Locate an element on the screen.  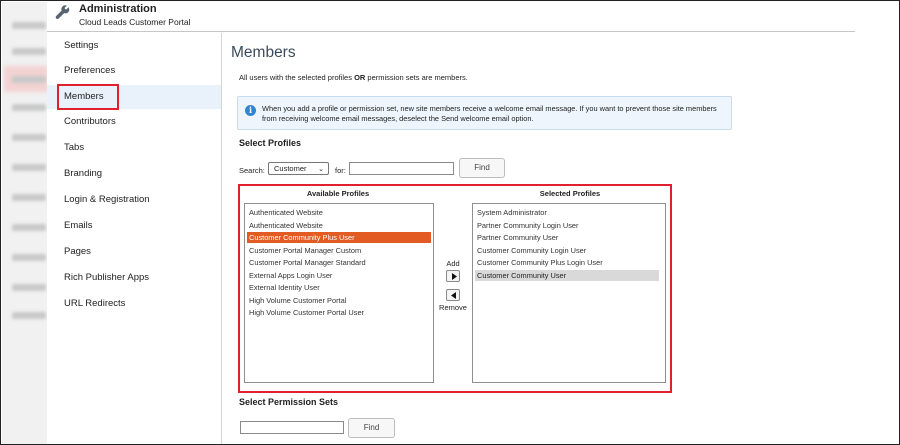
select-profiles-heading: Select Profiles is located at coordinates (270, 143).